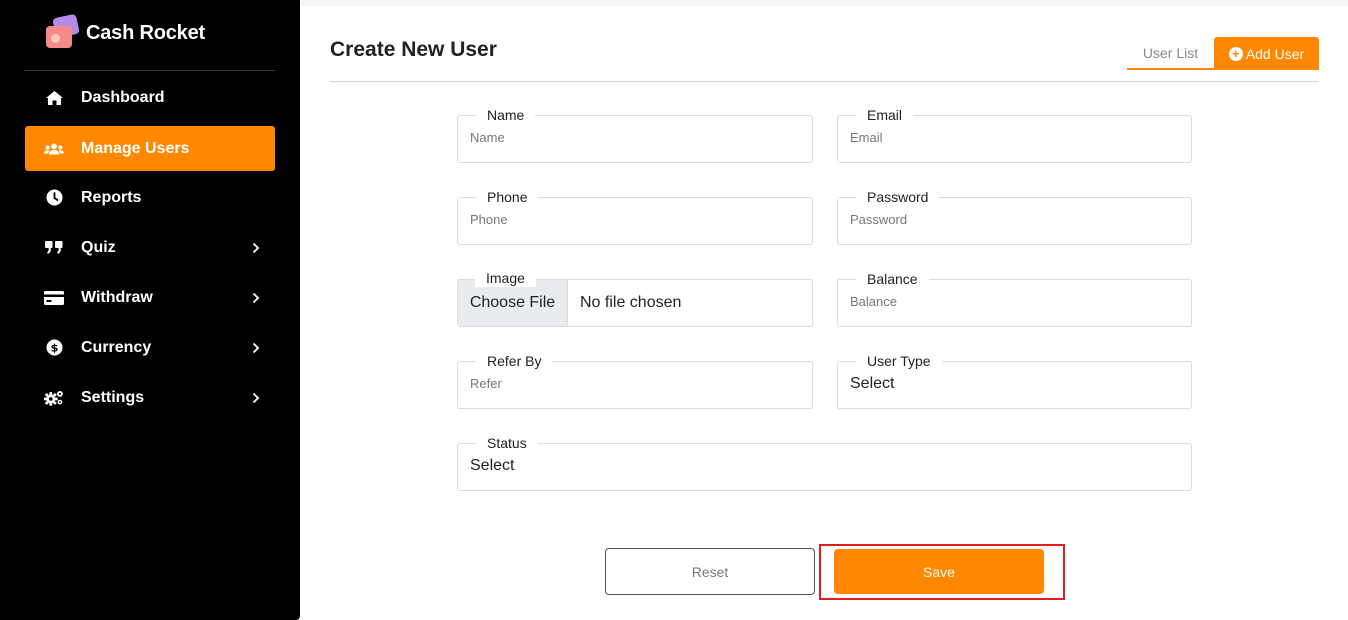 Image resolution: width=1348 pixels, height=620 pixels. I want to click on clock-icon, so click(54, 198).